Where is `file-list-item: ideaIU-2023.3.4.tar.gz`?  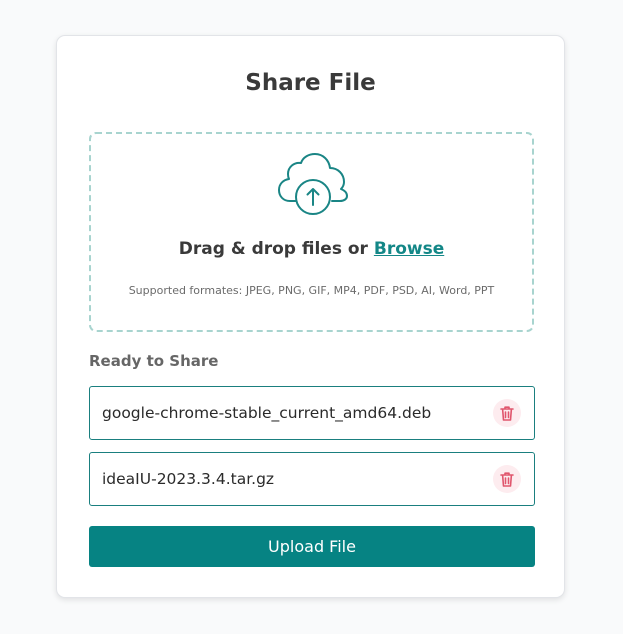
file-list-item: ideaIU-2023.3.4.tar.gz is located at coordinates (312, 479).